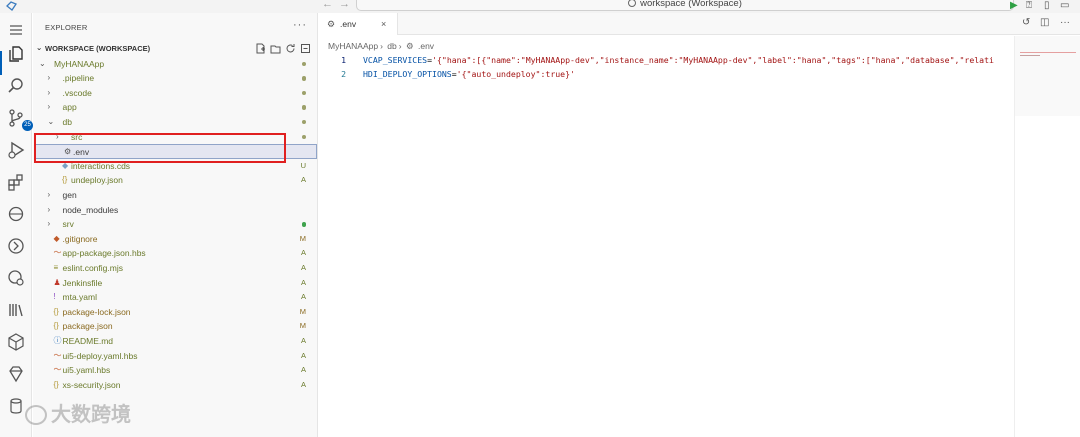 This screenshot has width=1080, height=437. Describe the element at coordinates (175, 107) in the screenshot. I see `tree-folder: › app` at that location.